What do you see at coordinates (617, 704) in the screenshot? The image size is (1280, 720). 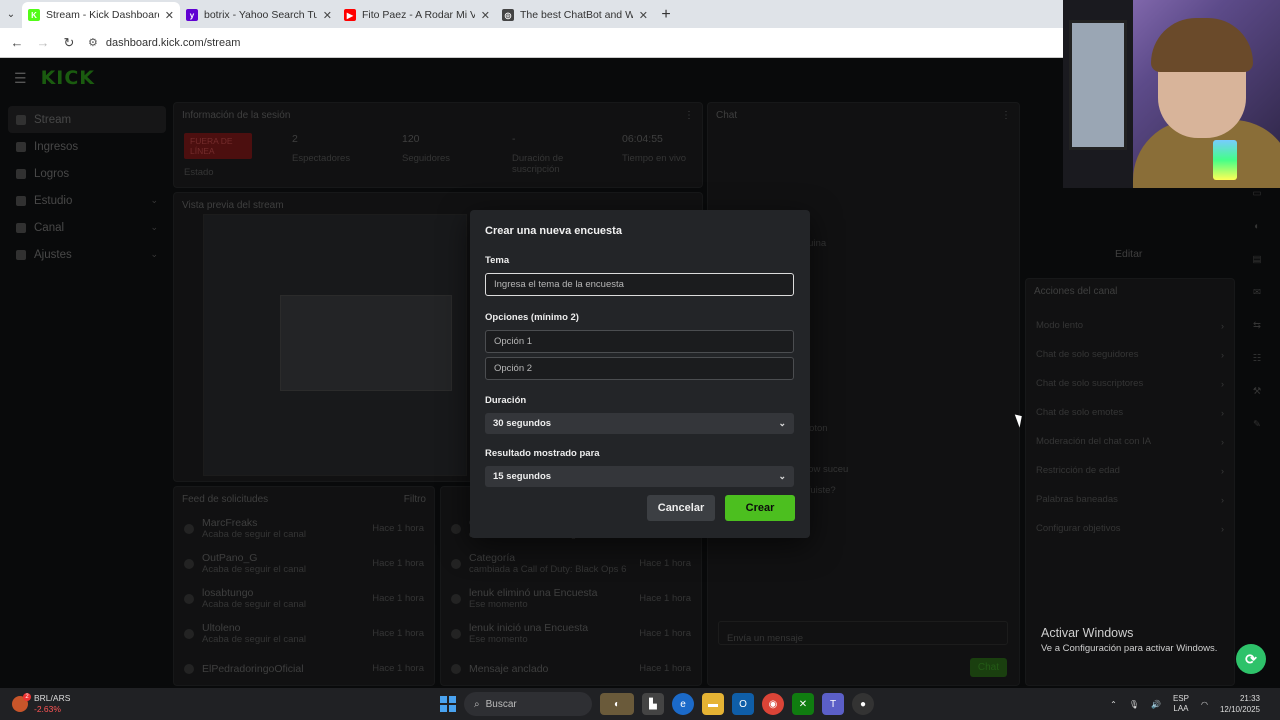 I see `widget-game-icon: ◐` at bounding box center [617, 704].